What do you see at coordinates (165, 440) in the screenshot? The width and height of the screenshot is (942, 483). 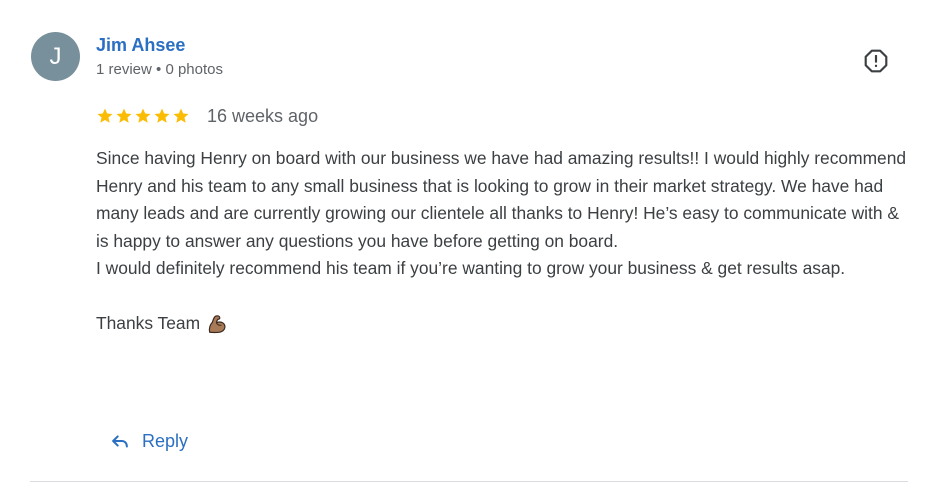 I see `reply-label: Reply` at bounding box center [165, 440].